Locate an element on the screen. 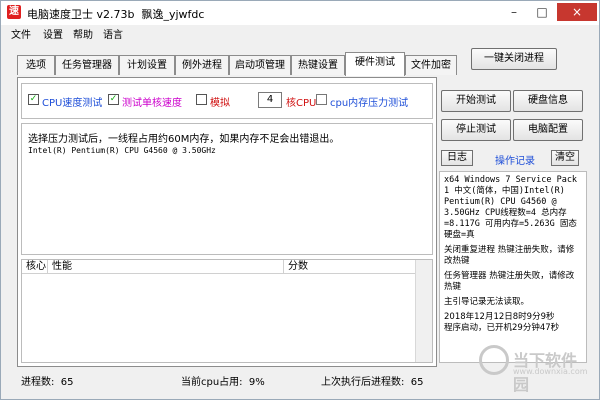 The height and width of the screenshot is (400, 600). tab-schedule: 计划设置 is located at coordinates (147, 65).